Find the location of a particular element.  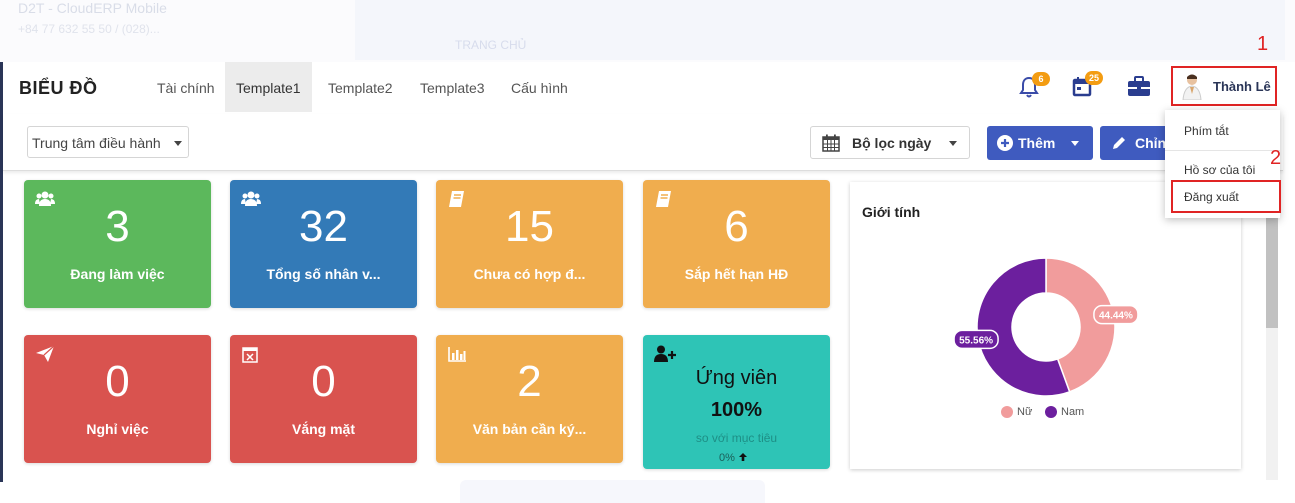

candidate-title: Ứng viên is located at coordinates (736, 378).